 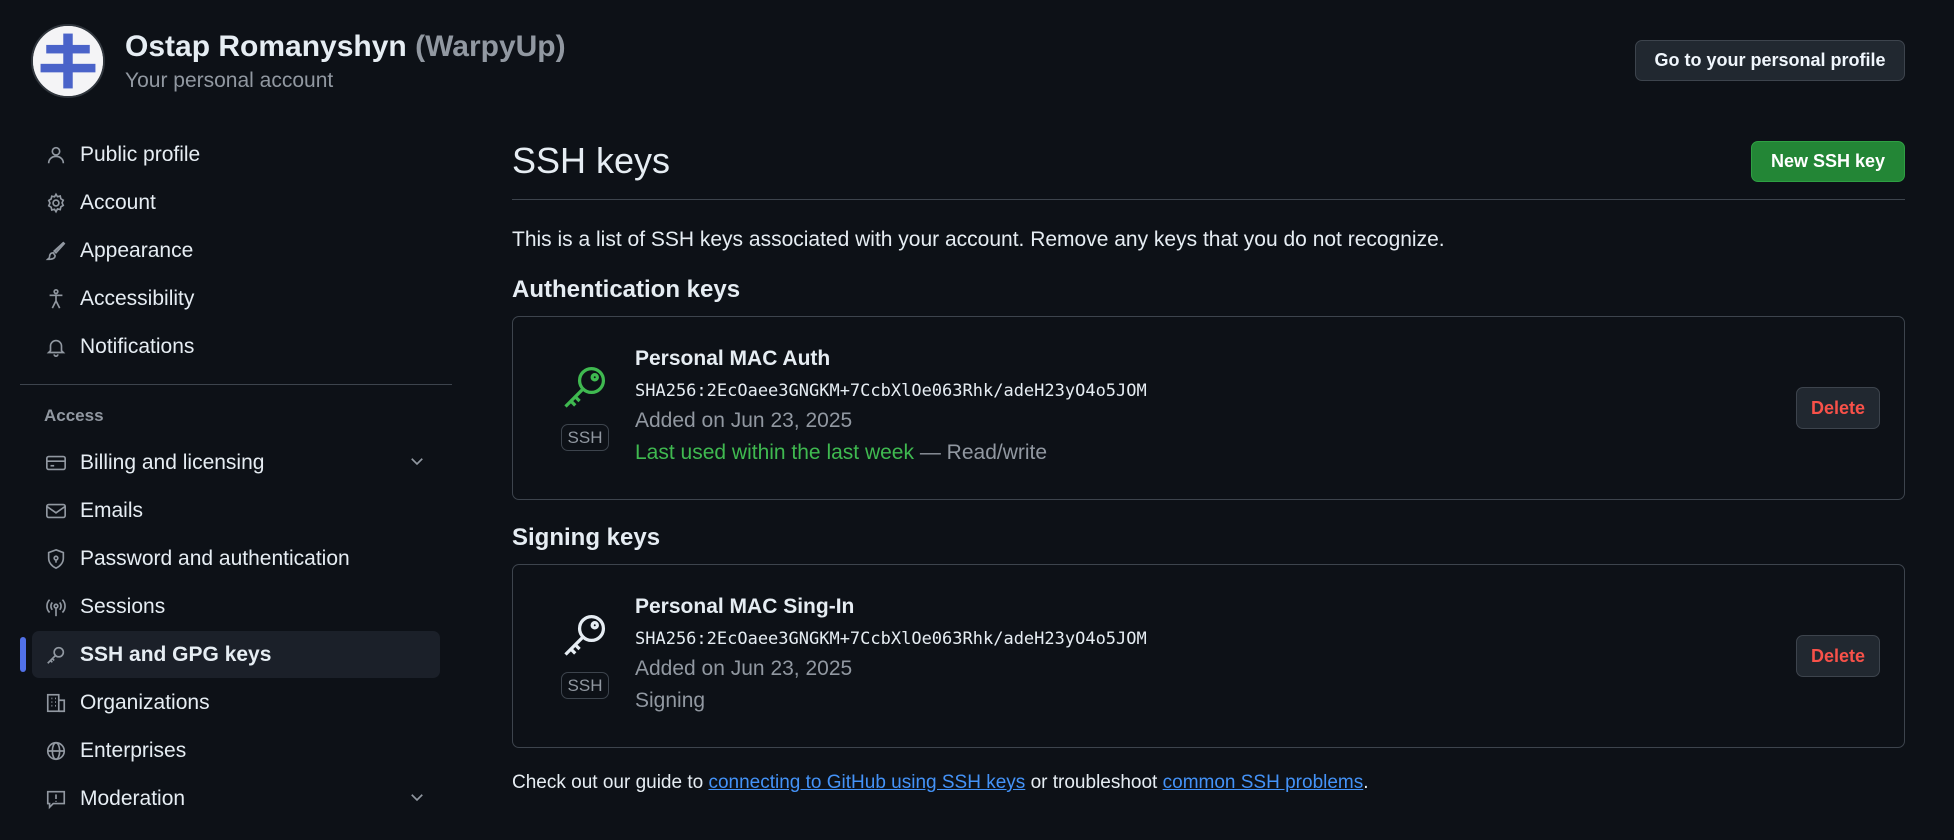 I want to click on avatar-cross-icon, so click(x=68, y=61).